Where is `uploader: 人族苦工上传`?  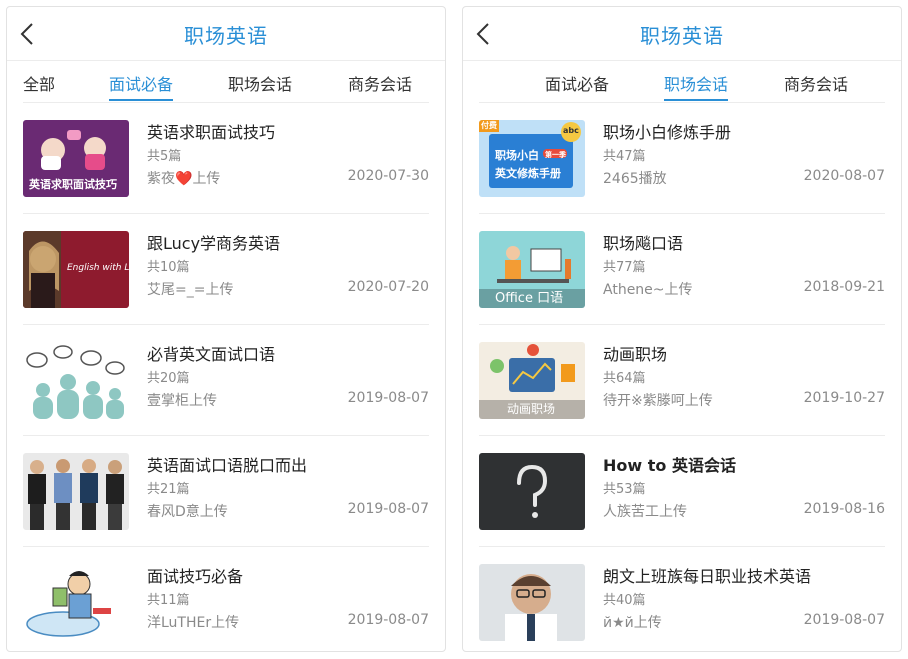
uploader: 人族苦工上传 is located at coordinates (645, 512).